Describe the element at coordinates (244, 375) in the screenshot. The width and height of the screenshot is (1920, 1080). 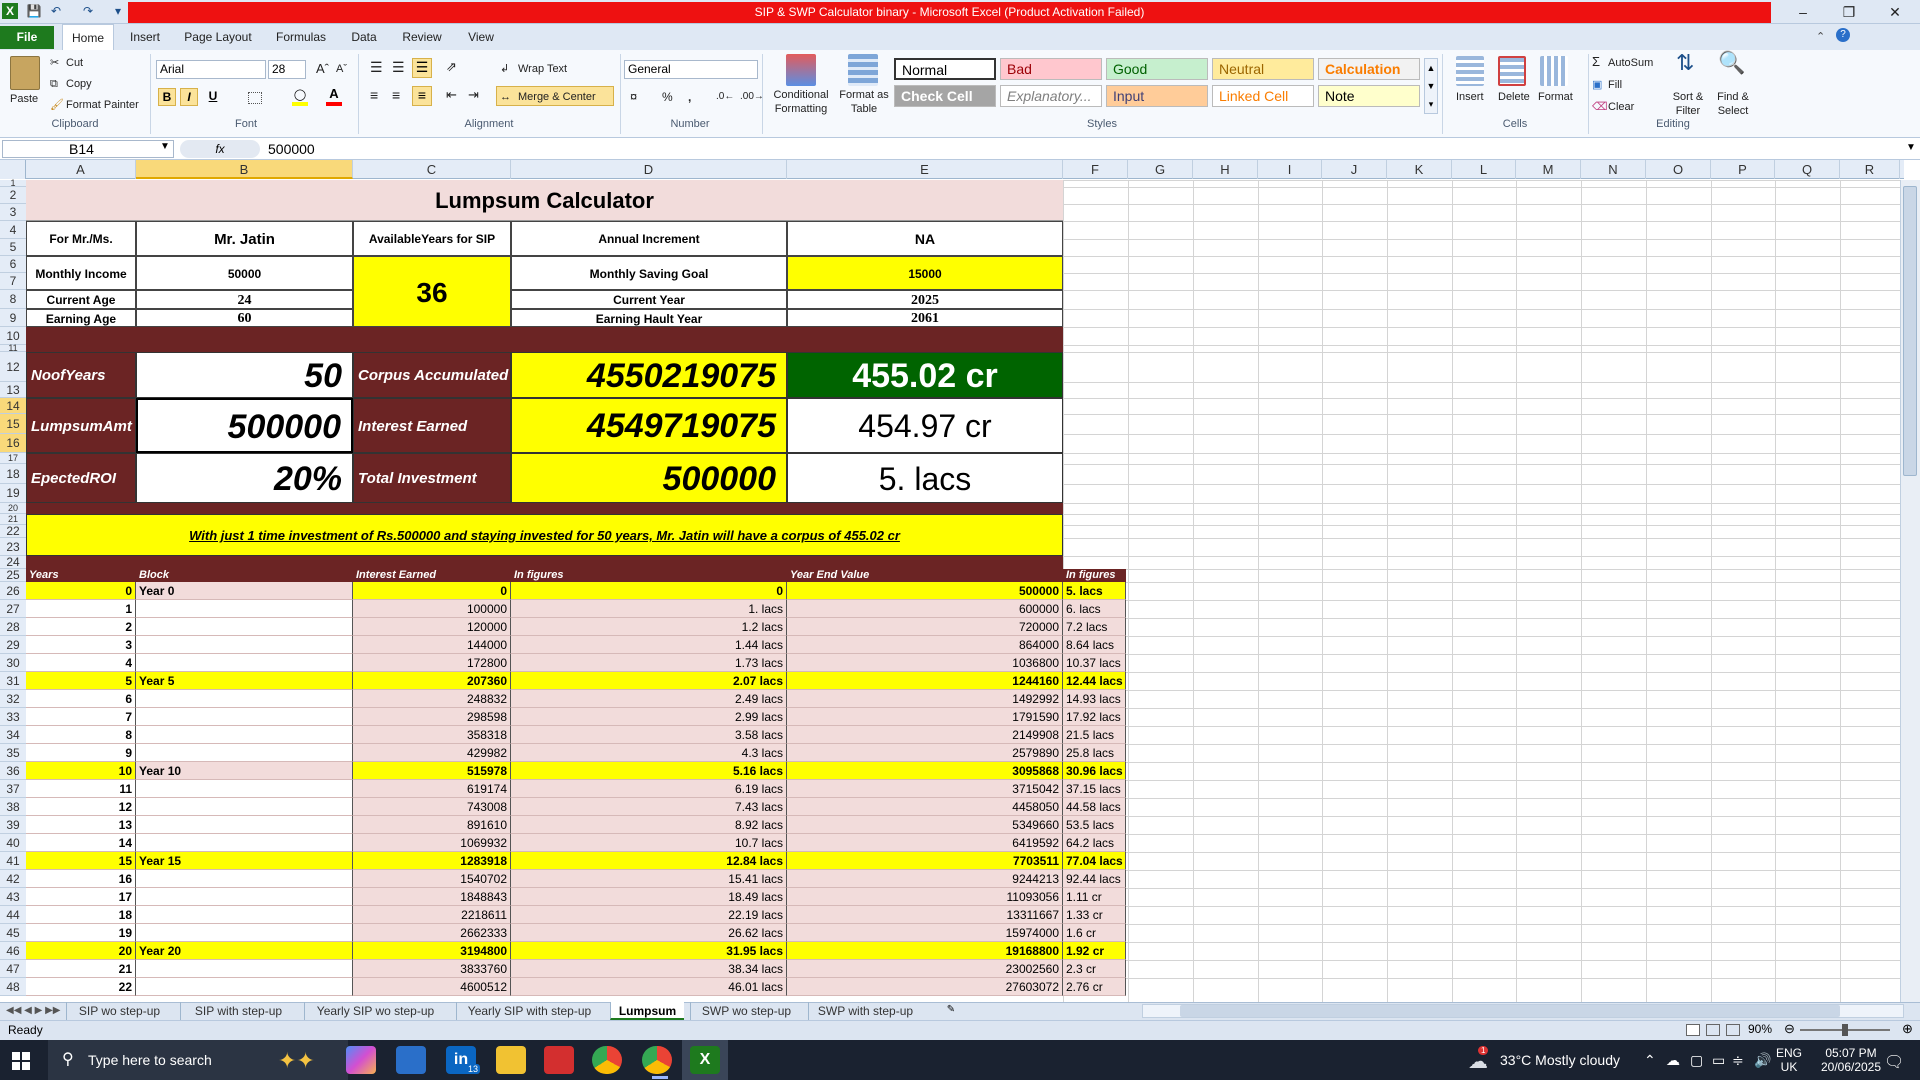
I see `years-value: 50` at that location.